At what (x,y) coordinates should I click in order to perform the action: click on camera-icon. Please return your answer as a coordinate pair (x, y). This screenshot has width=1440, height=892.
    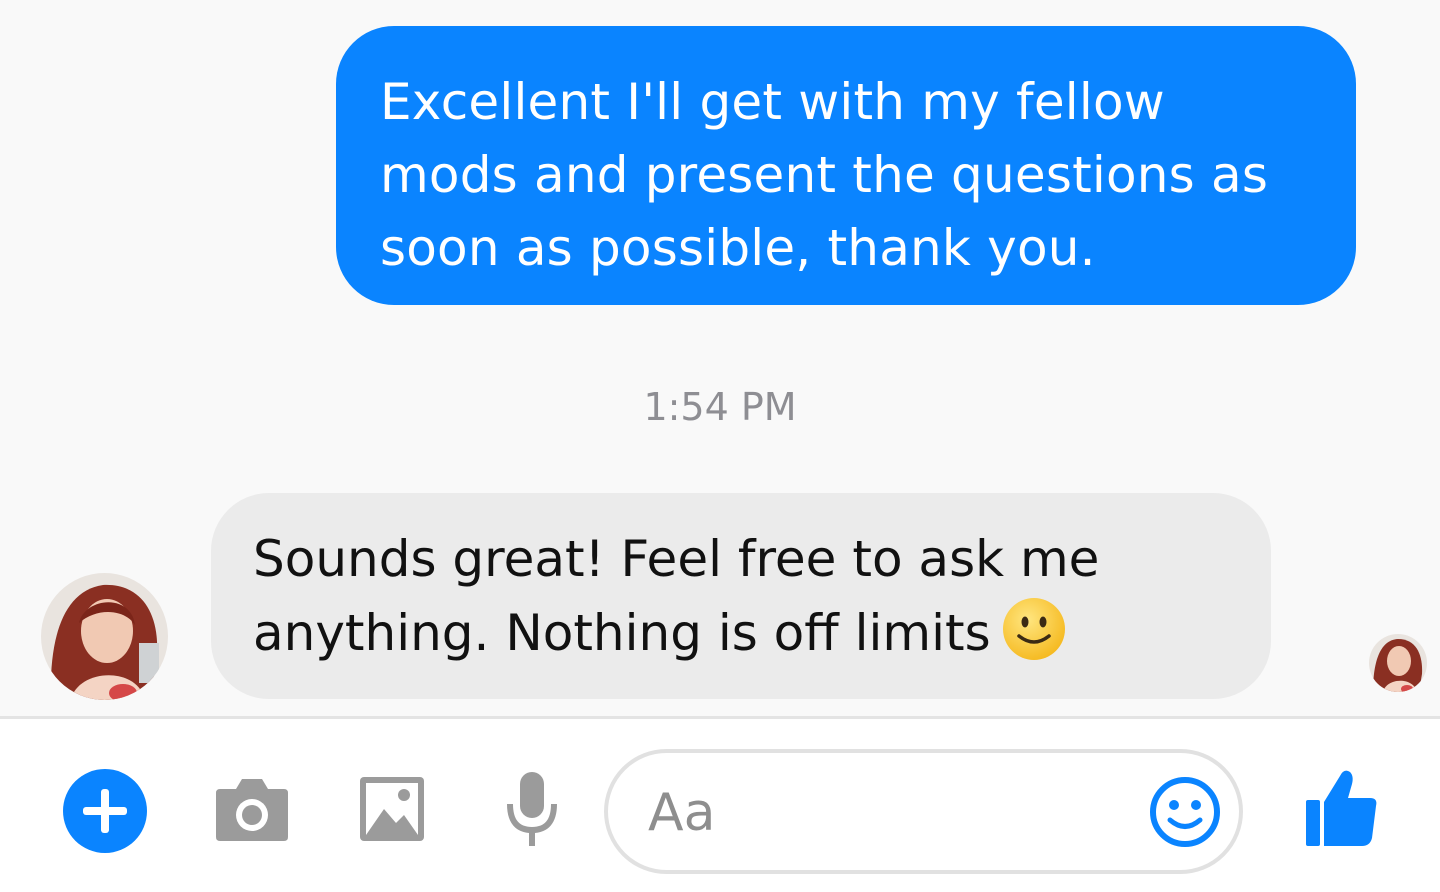
    Looking at the image, I should click on (252, 809).